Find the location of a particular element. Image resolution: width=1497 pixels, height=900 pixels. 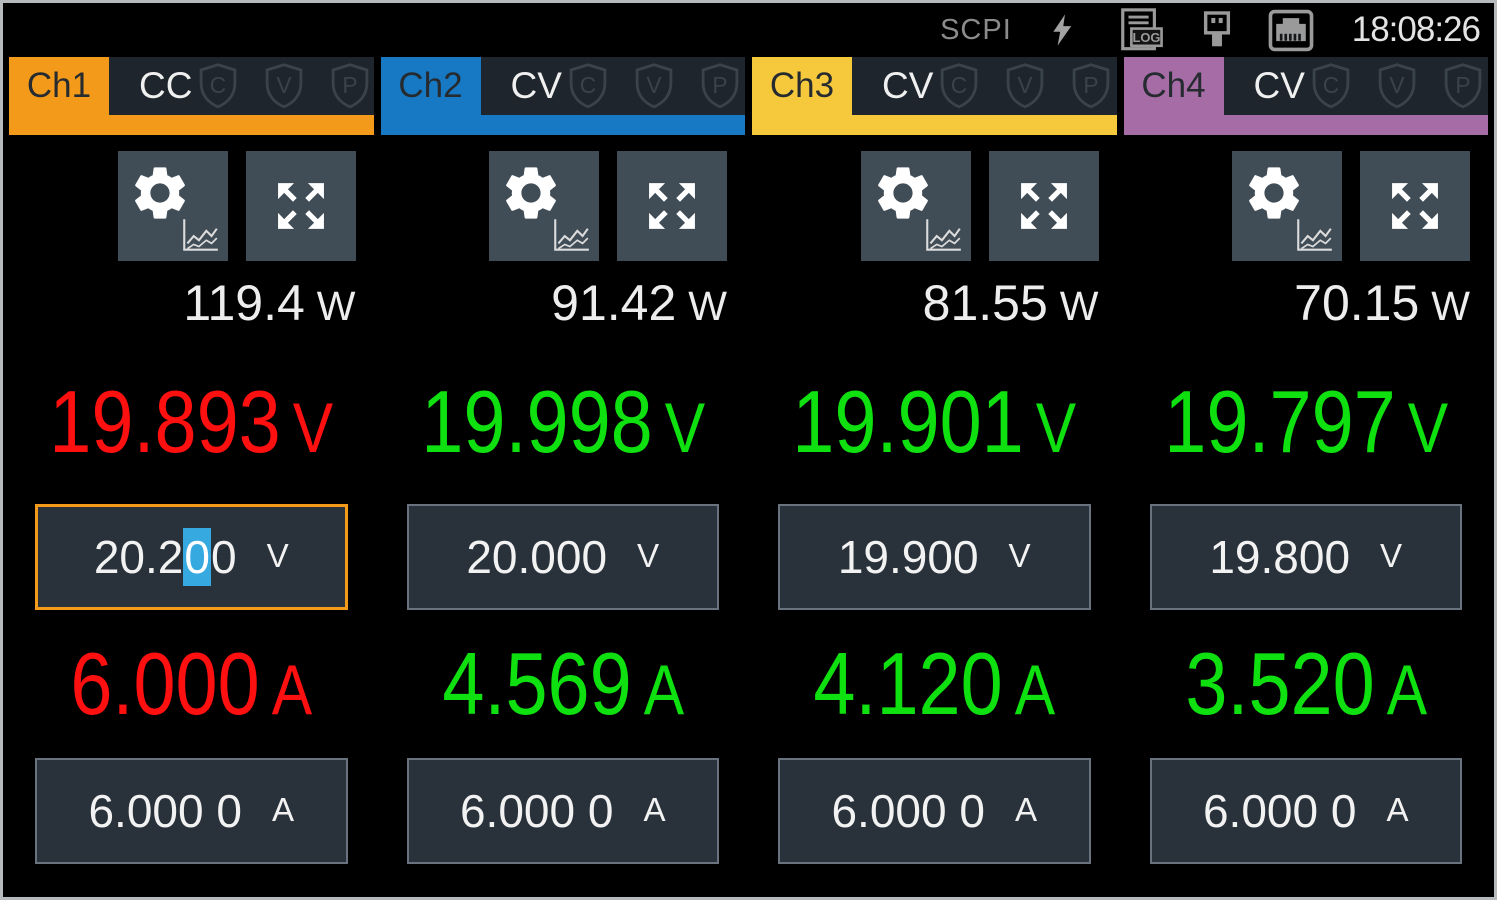

voltage-value: 19.901 is located at coordinates (908, 421).